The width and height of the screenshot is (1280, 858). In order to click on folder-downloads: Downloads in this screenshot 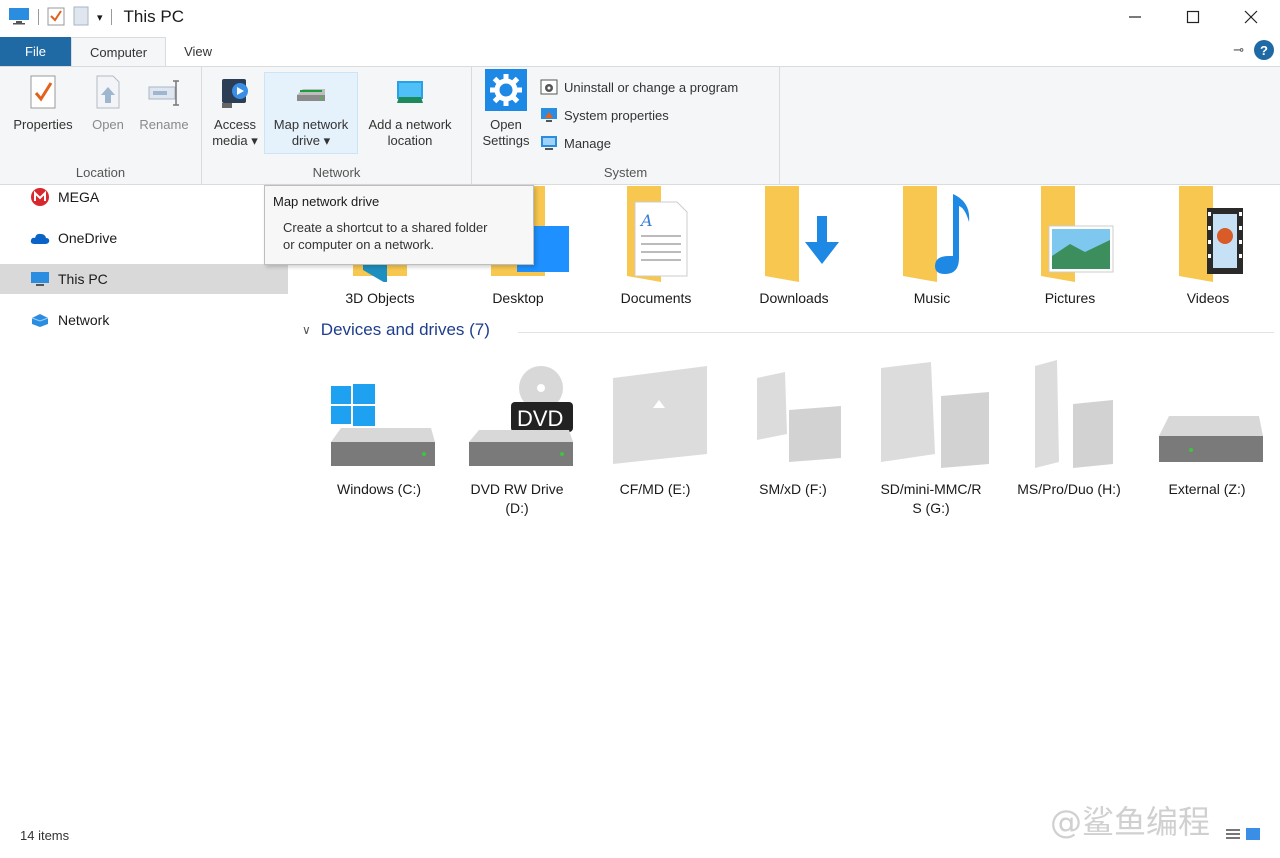, I will do `click(794, 246)`.